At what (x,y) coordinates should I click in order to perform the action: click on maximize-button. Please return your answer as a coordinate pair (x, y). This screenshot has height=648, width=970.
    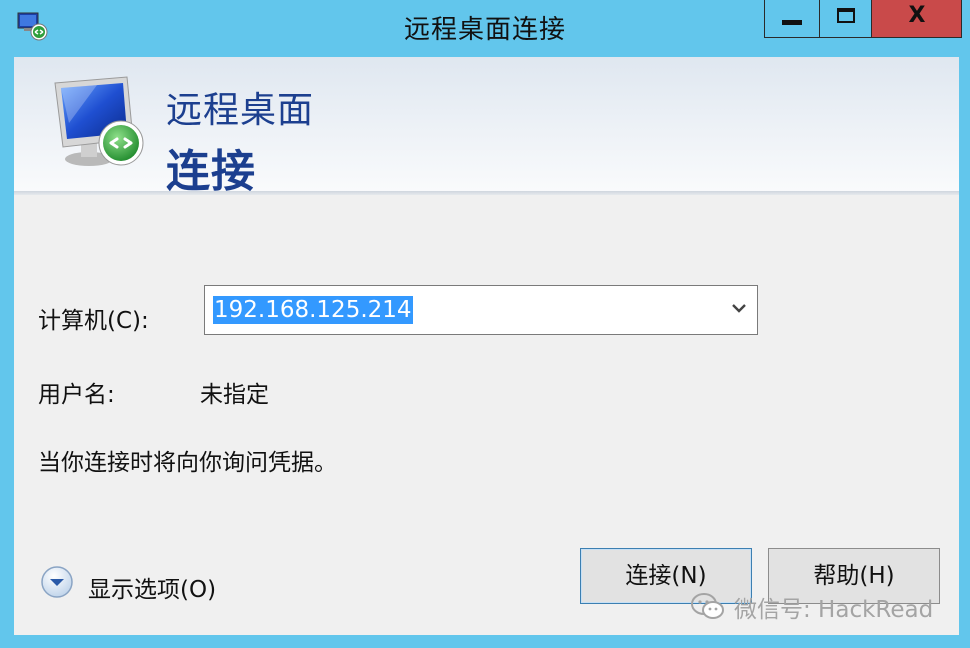
    Looking at the image, I should click on (846, 19).